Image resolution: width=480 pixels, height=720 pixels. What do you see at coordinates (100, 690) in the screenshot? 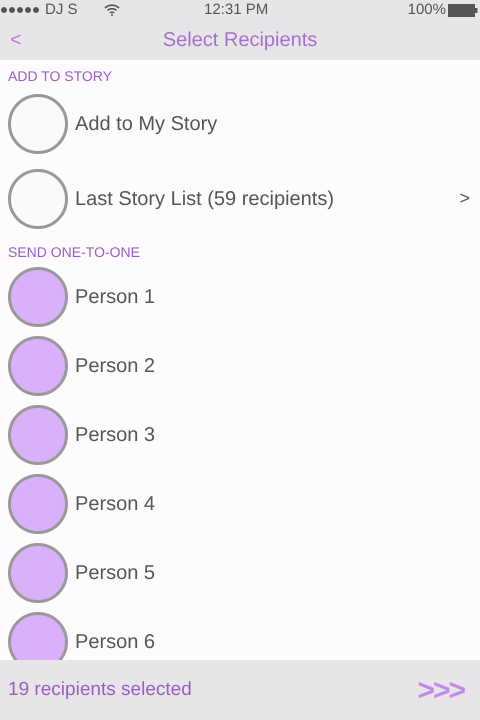
I see `selection-summary: 19 recipients selected` at bounding box center [100, 690].